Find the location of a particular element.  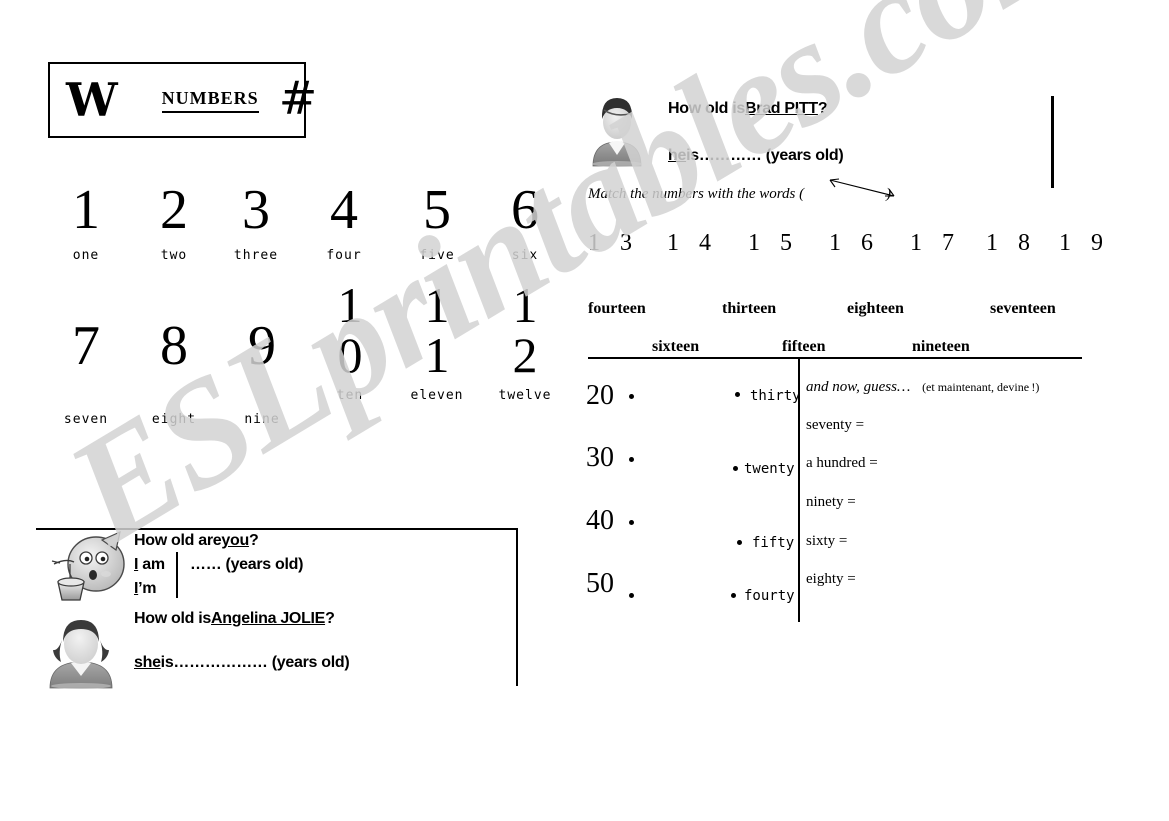

man-avatar-icon is located at coordinates (617, 132).